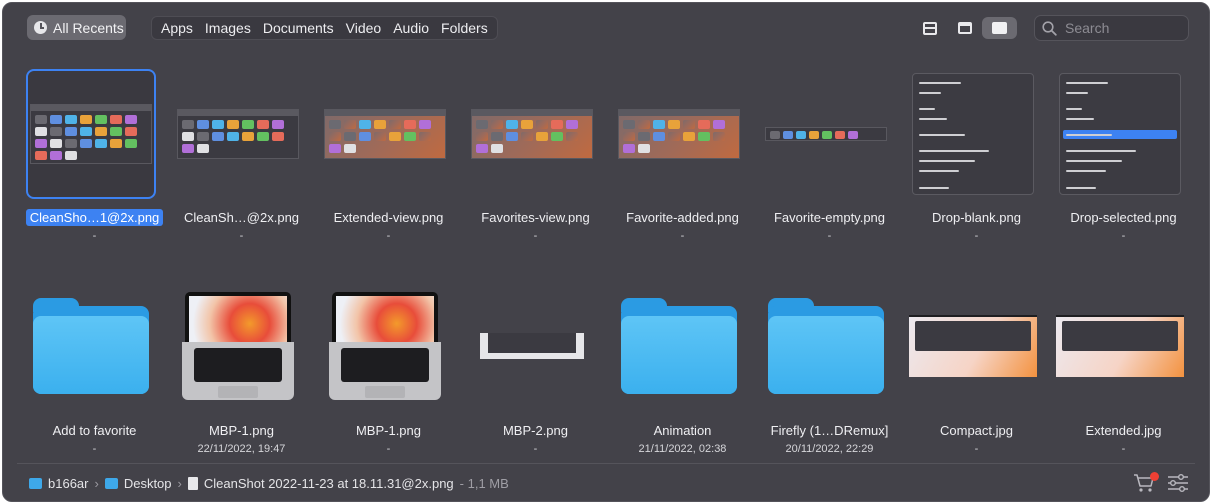 The image size is (1212, 504). I want to click on item-name: CleanSho…1@2x.png, so click(94, 217).